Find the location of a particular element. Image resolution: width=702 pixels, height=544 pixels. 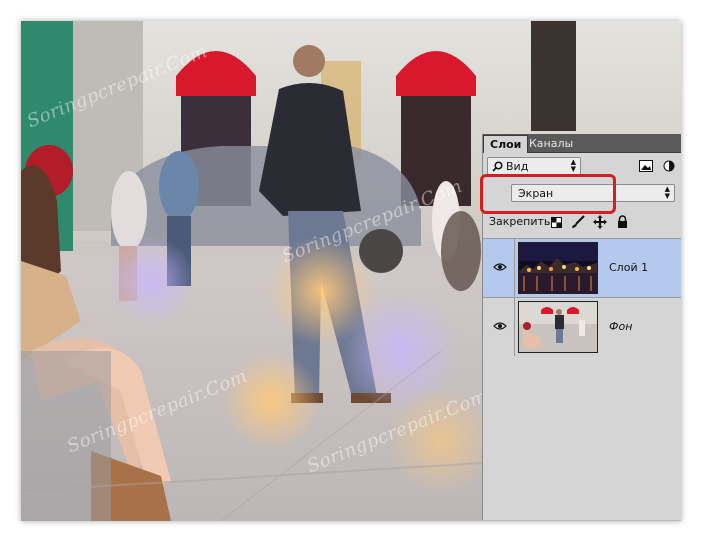

blend-row: Экран ▲ ▼ is located at coordinates (582, 193).